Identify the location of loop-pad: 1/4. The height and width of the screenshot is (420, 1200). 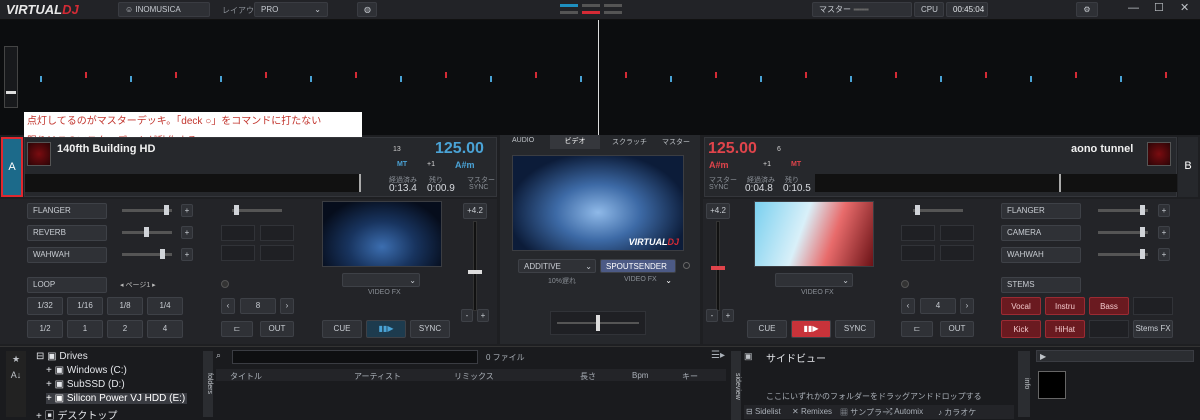
(165, 306).